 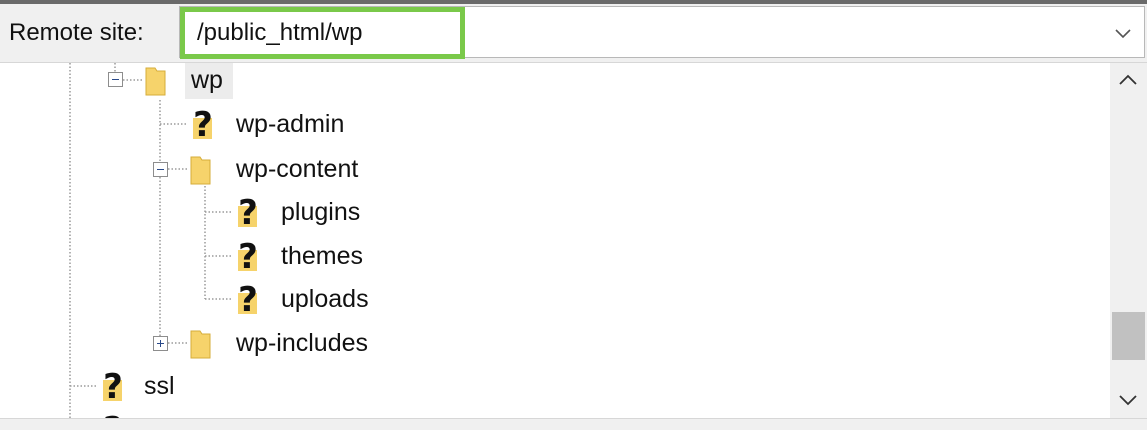 I want to click on tree-node-wp-includes: wp-includes, so click(x=300, y=343).